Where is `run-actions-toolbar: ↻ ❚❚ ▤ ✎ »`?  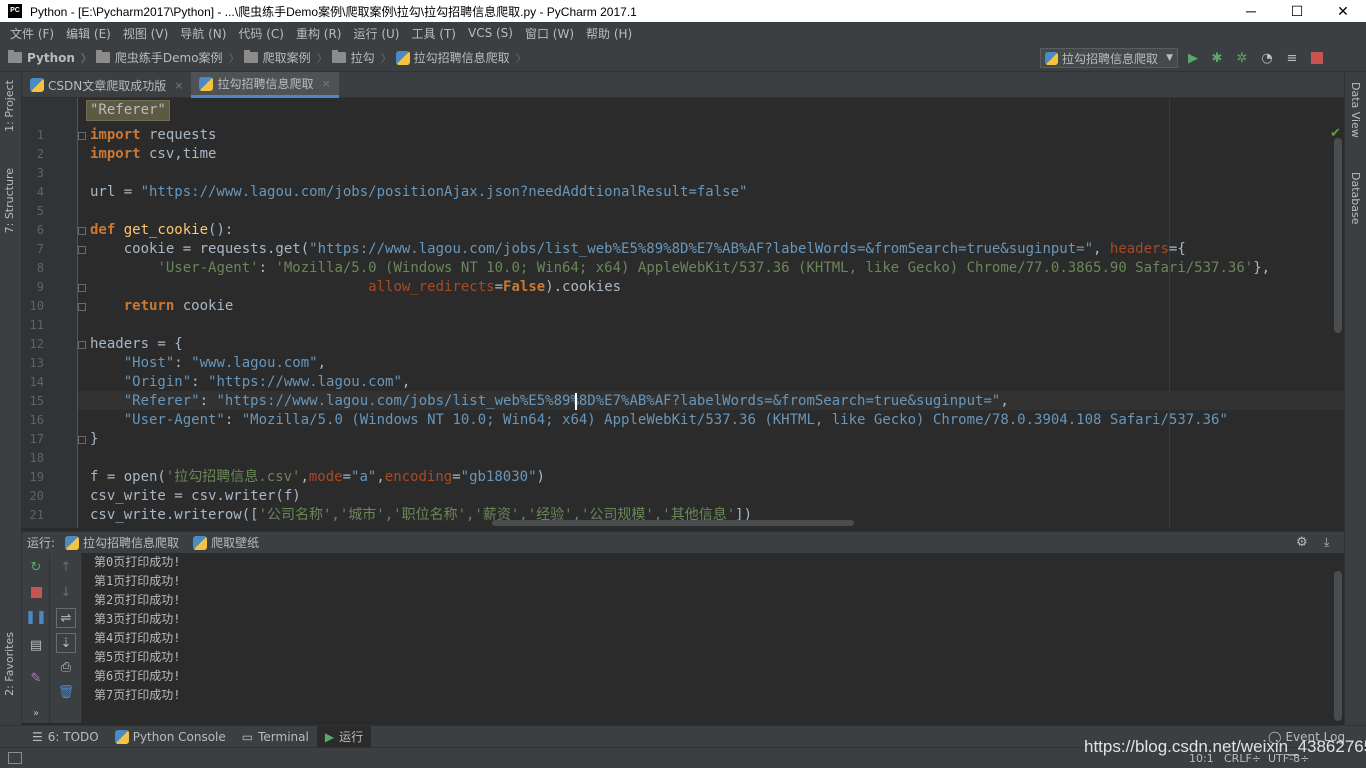
run-actions-toolbar: ↻ ❚❚ ▤ ✎ » is located at coordinates (36, 638).